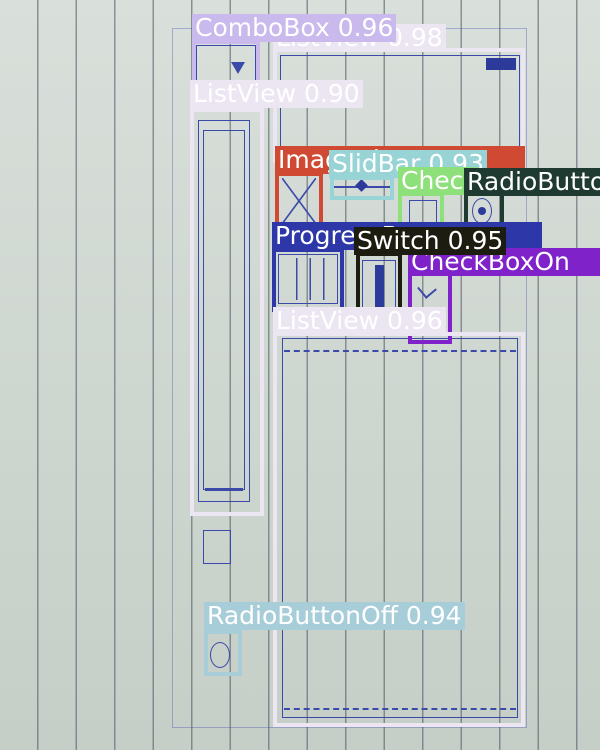 The height and width of the screenshot is (750, 600). I want to click on detection-box-combobox, so click(226, 62).